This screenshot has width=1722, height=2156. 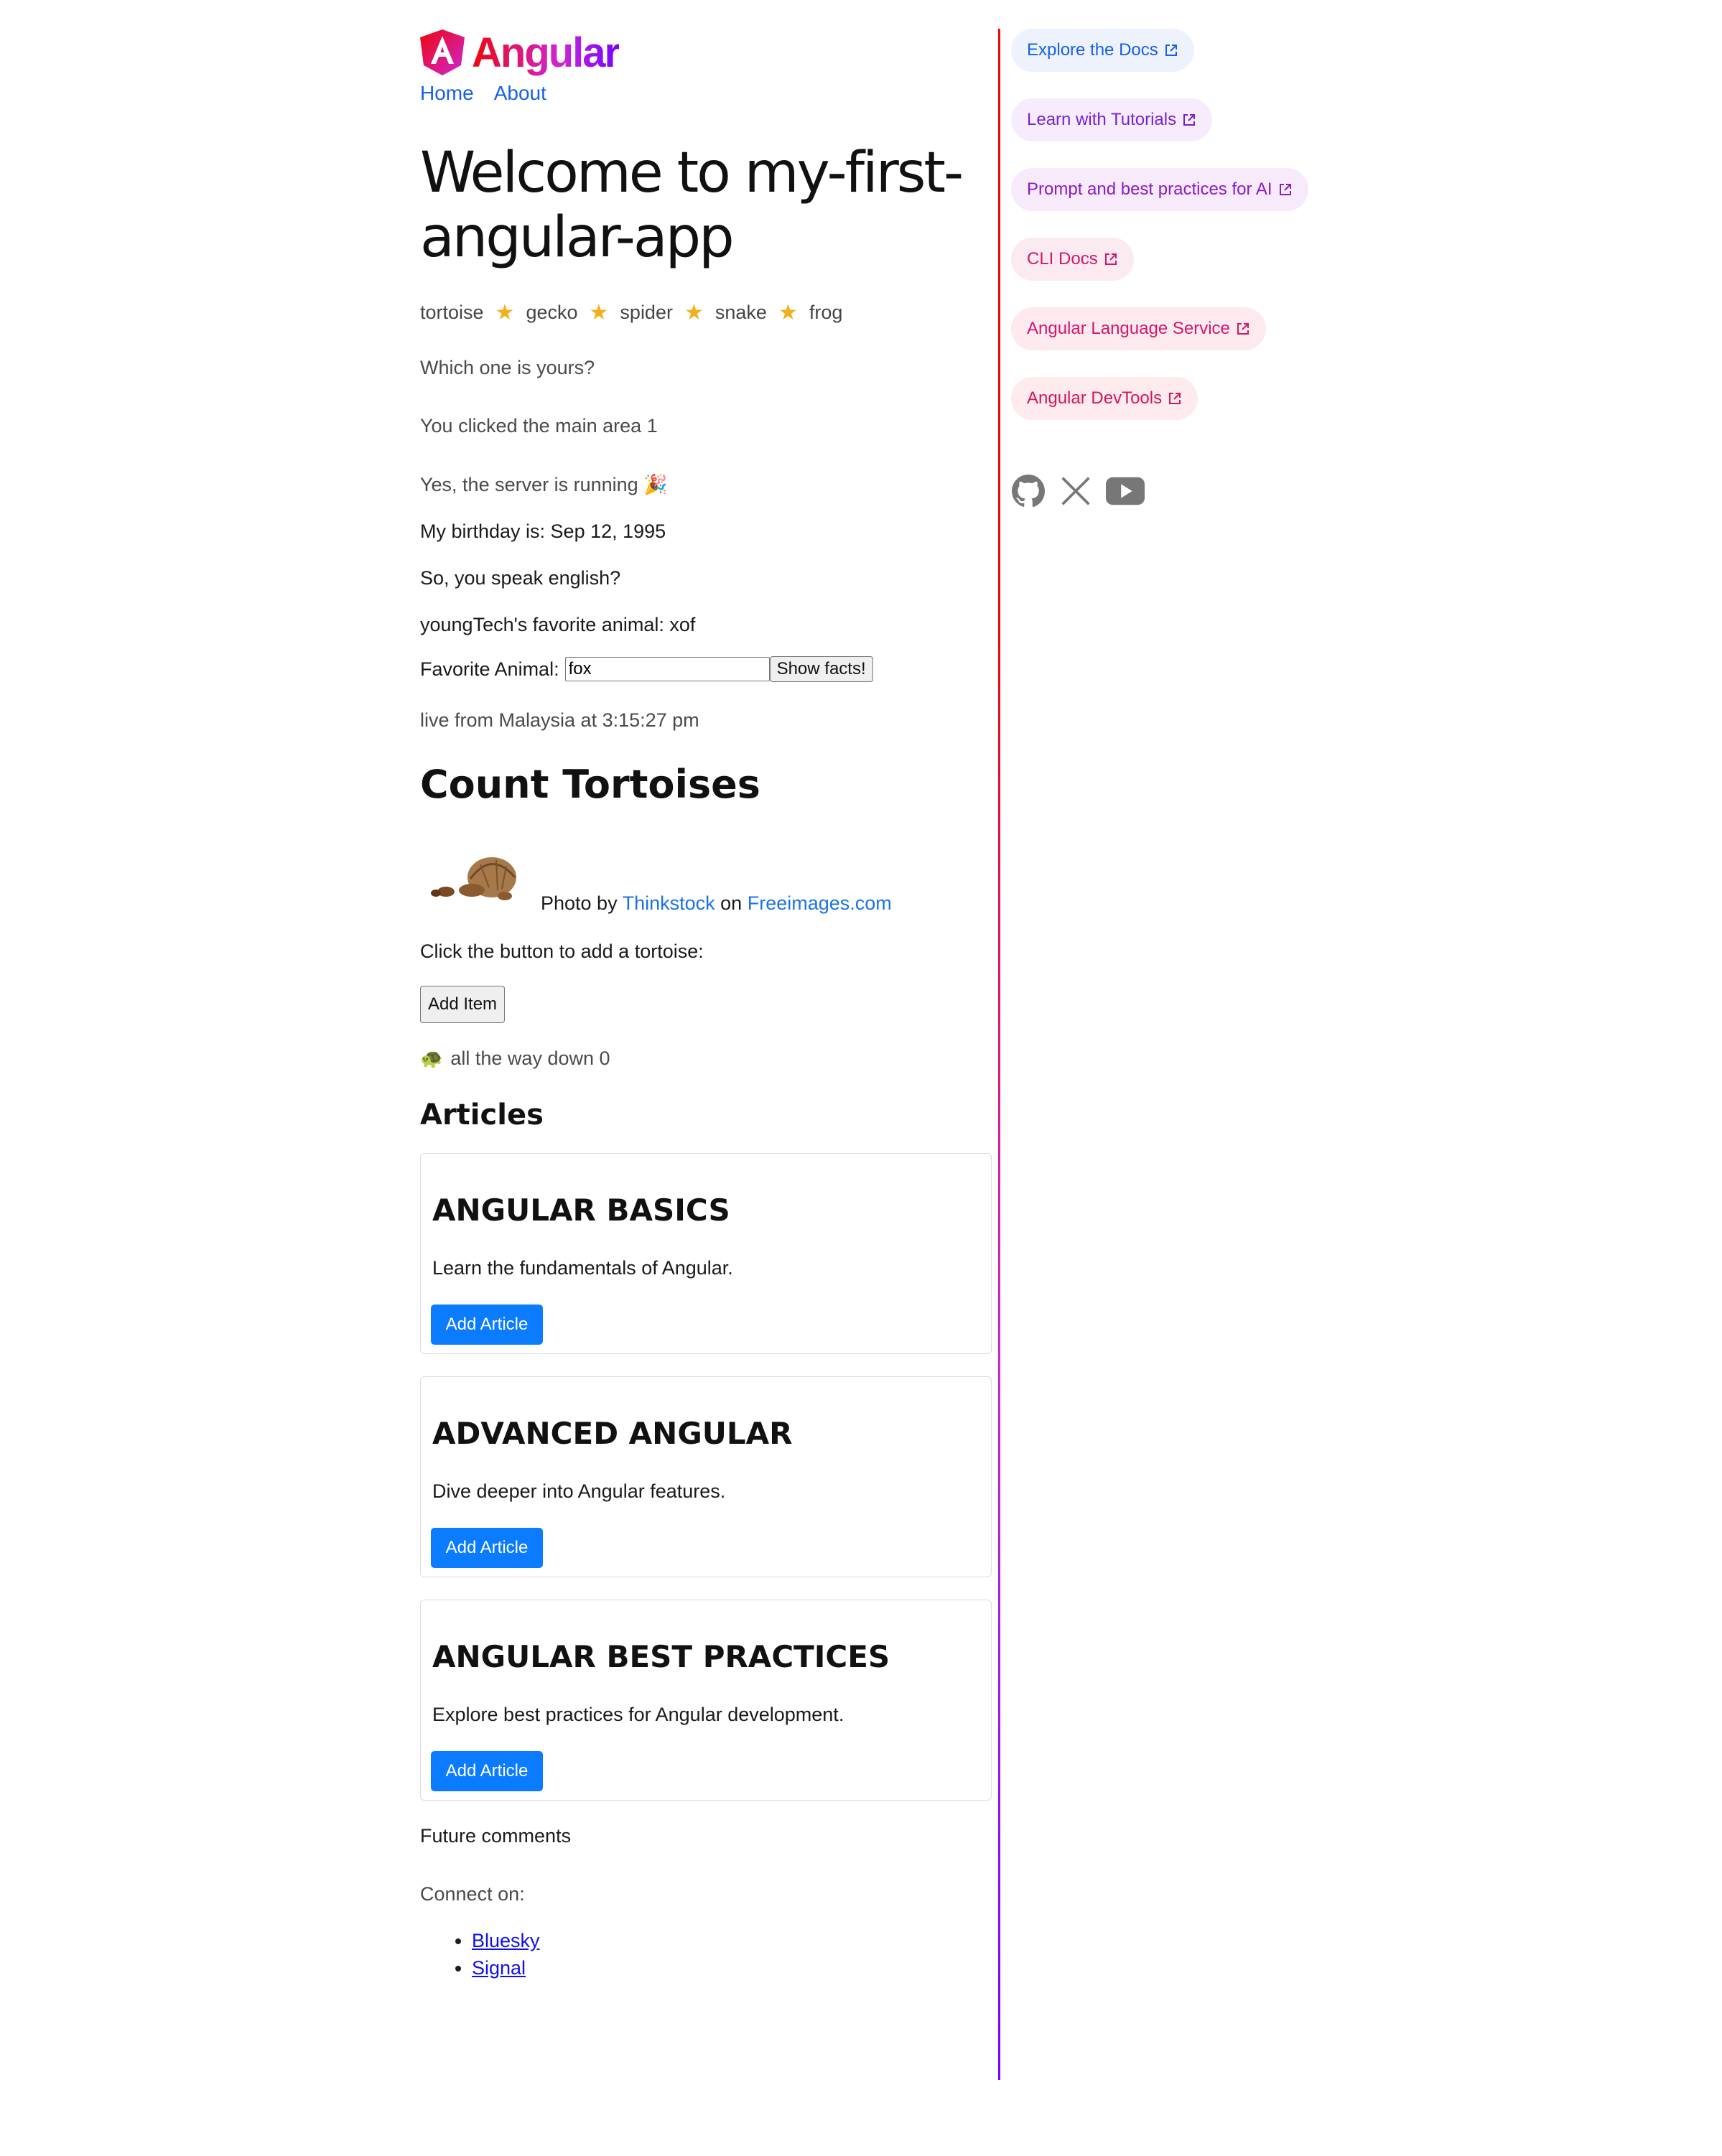 What do you see at coordinates (432, 1058) in the screenshot?
I see `turtle-icon: 🐢` at bounding box center [432, 1058].